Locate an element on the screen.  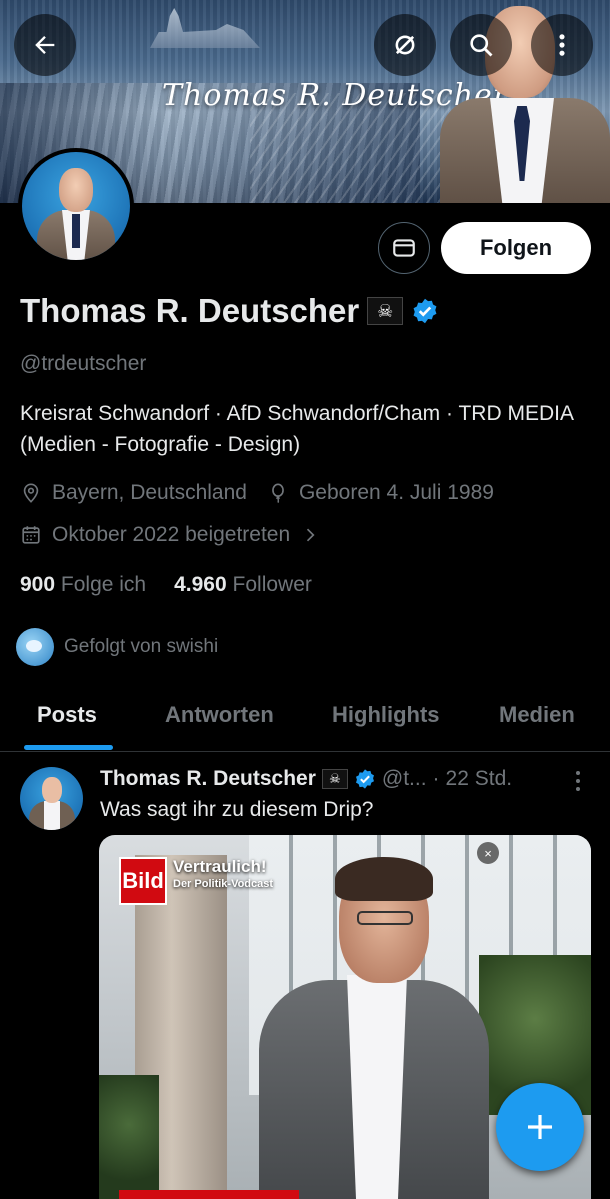
profile-avatar-frame is located at coordinates (76, 206).